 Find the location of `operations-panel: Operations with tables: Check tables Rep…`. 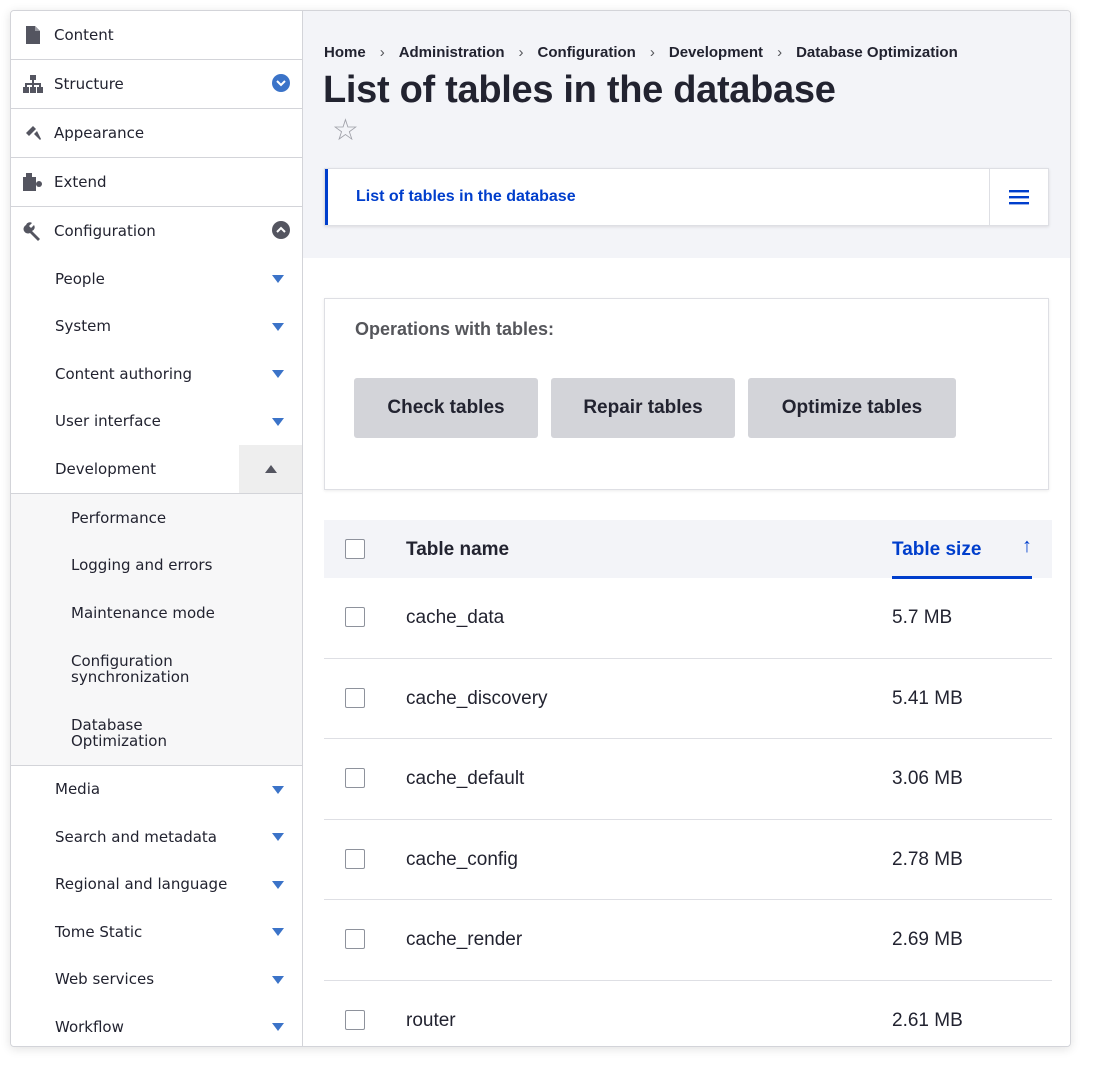

operations-panel: Operations with tables: Check tables Rep… is located at coordinates (686, 394).